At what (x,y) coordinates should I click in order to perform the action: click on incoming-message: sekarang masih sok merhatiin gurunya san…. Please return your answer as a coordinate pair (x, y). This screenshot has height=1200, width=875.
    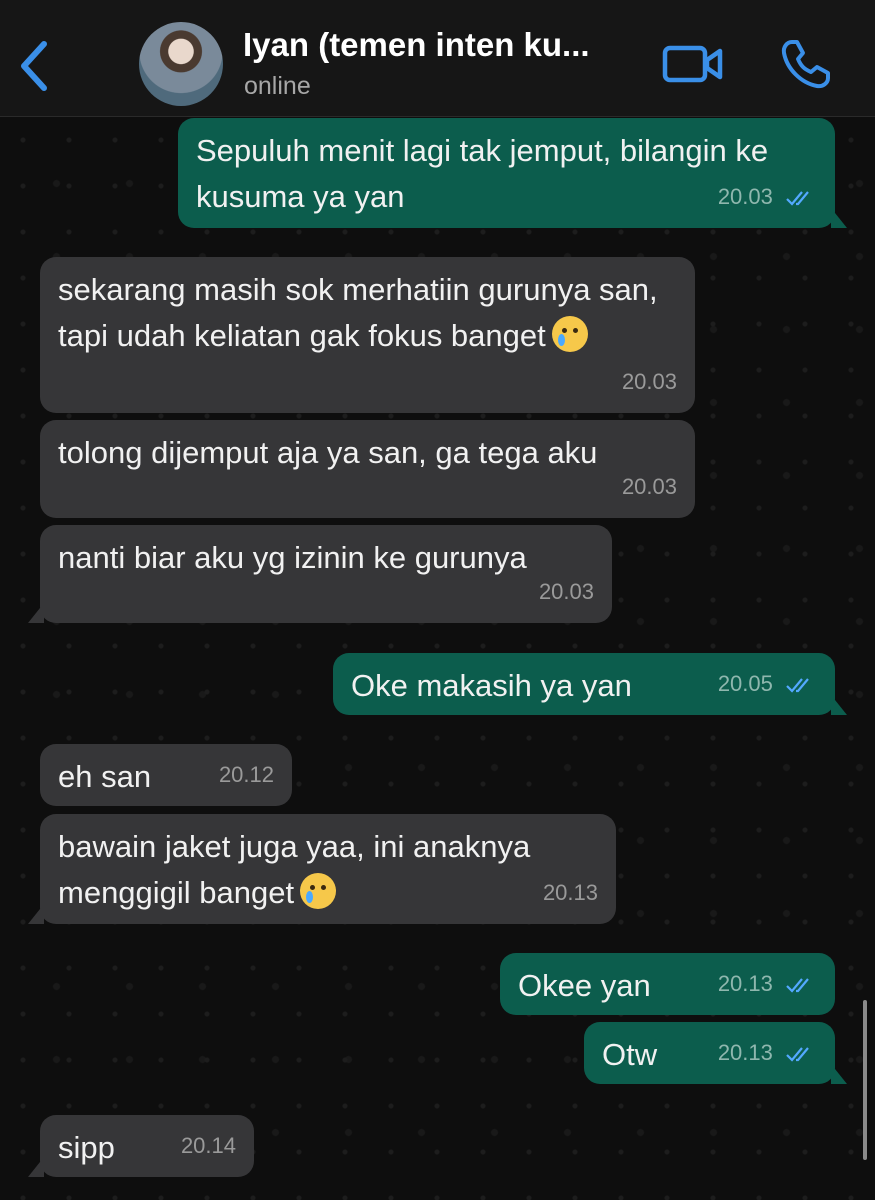
    Looking at the image, I should click on (367, 335).